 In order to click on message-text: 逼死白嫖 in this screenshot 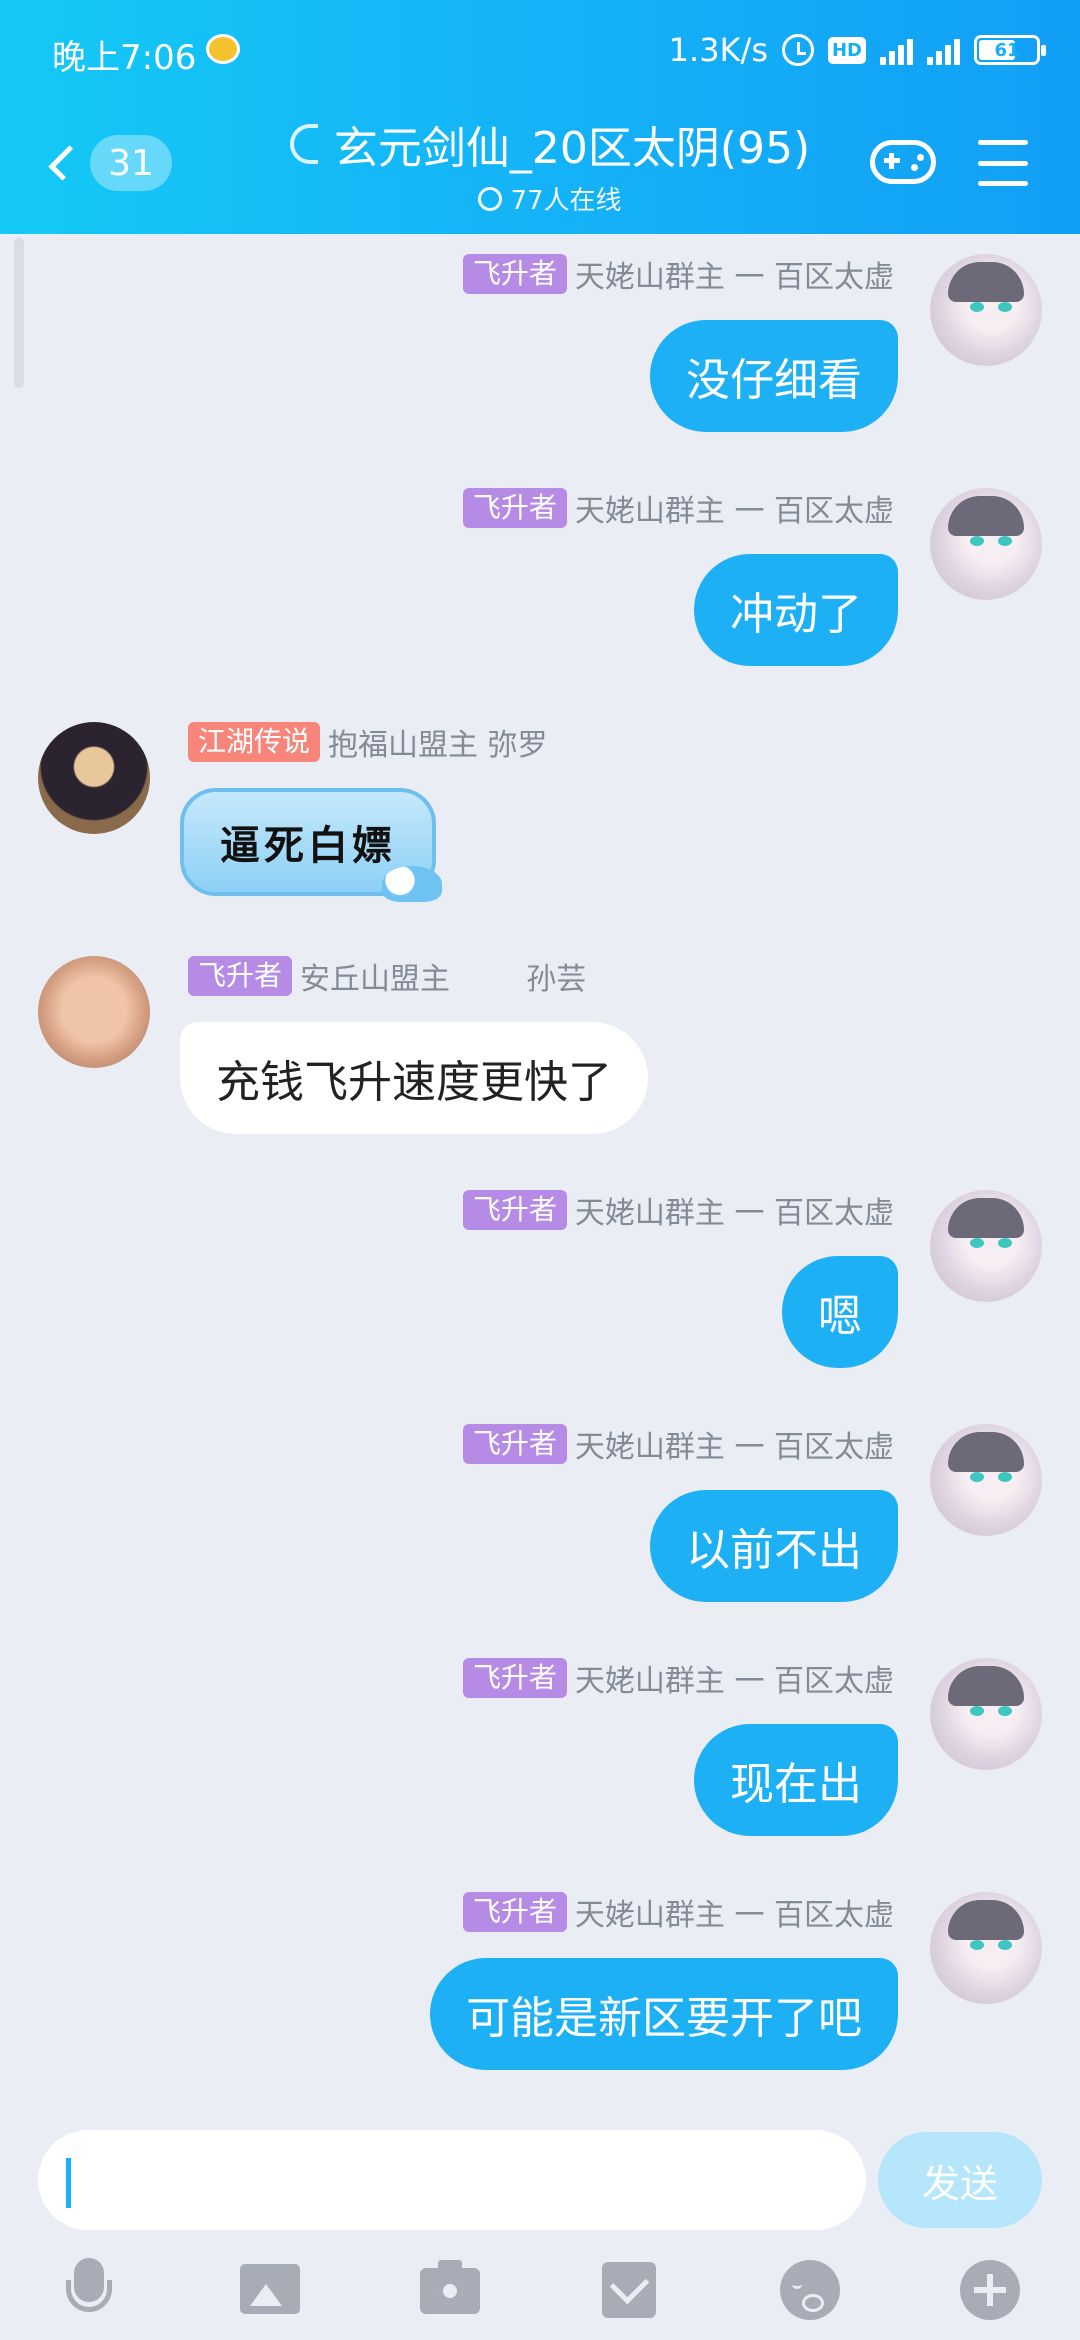, I will do `click(308, 845)`.